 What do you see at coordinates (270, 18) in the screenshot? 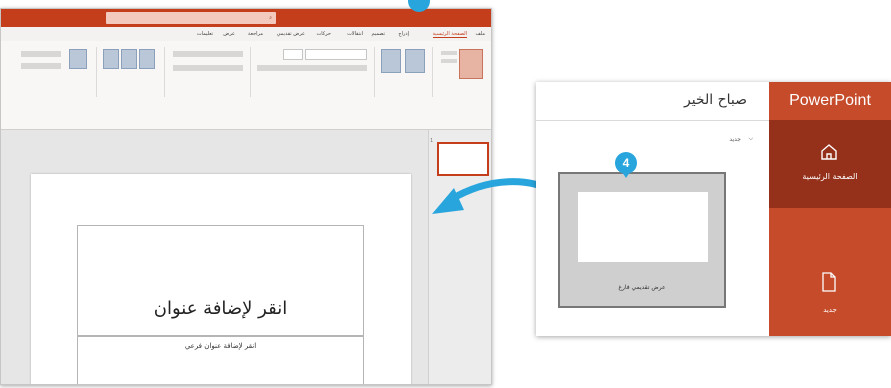
I see `search-icon: ⌕` at bounding box center [270, 18].